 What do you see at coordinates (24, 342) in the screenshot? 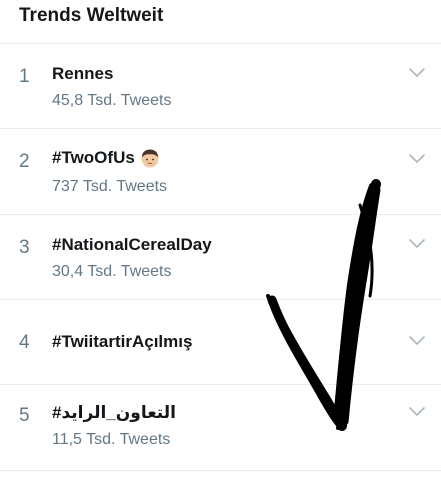
I see `trend-rank: 4` at bounding box center [24, 342].